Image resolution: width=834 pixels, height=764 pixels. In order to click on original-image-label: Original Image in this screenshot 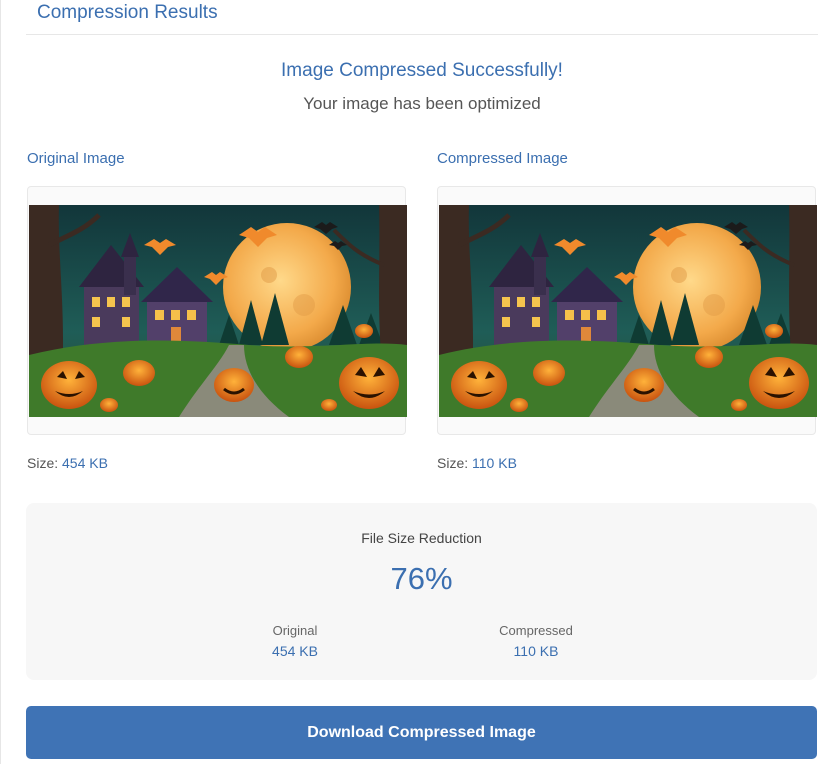, I will do `click(76, 158)`.